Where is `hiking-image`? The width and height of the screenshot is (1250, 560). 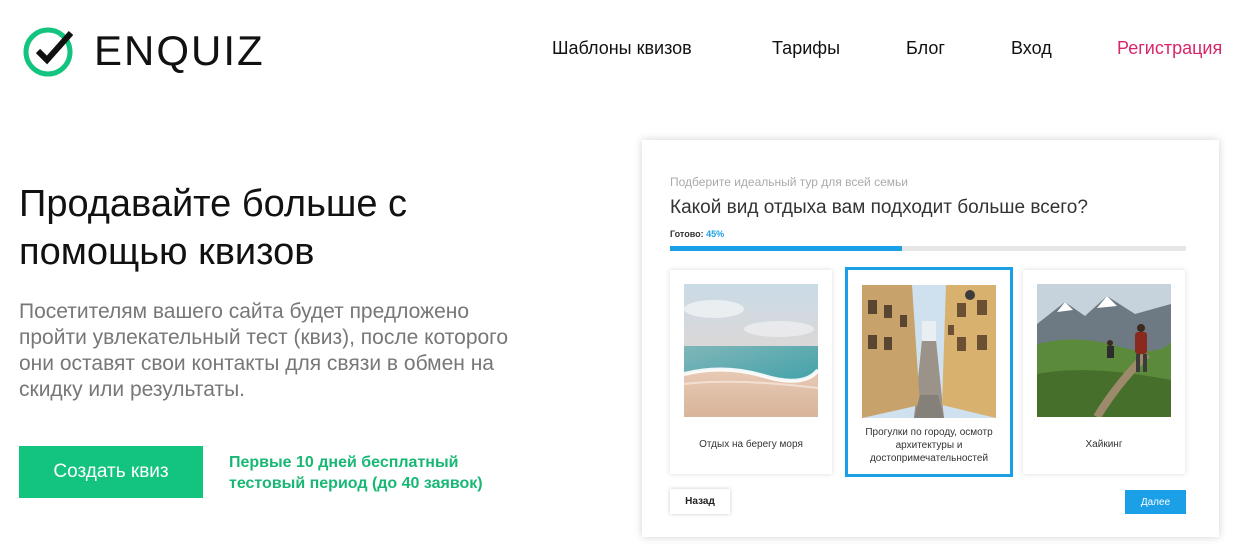 hiking-image is located at coordinates (1104, 350).